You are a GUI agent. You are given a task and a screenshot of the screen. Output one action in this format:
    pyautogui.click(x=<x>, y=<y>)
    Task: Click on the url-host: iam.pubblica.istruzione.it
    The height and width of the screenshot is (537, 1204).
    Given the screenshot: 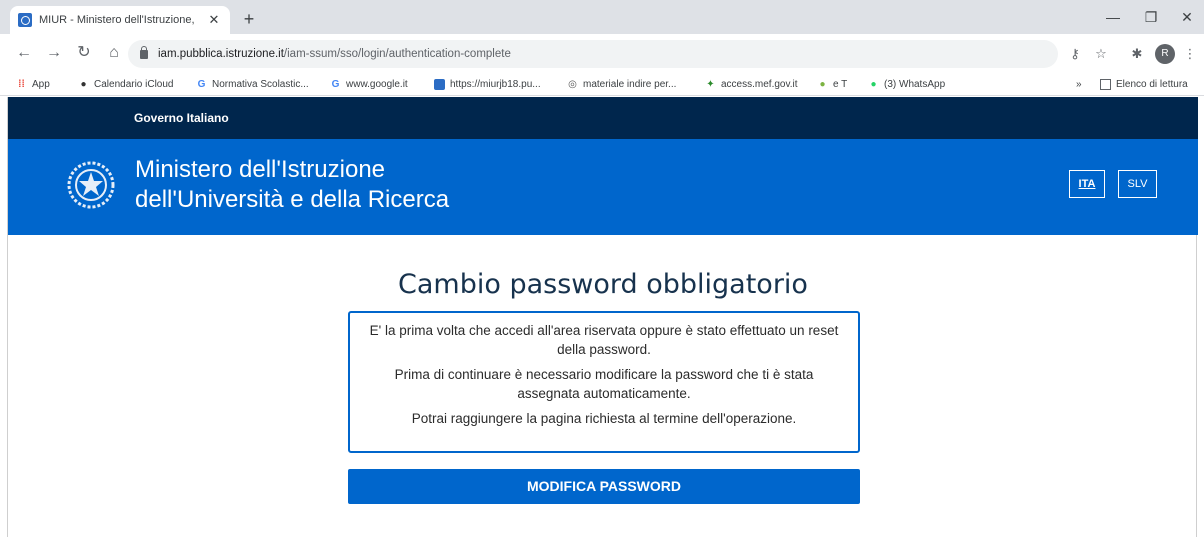 What is the action you would take?
    pyautogui.click(x=221, y=54)
    